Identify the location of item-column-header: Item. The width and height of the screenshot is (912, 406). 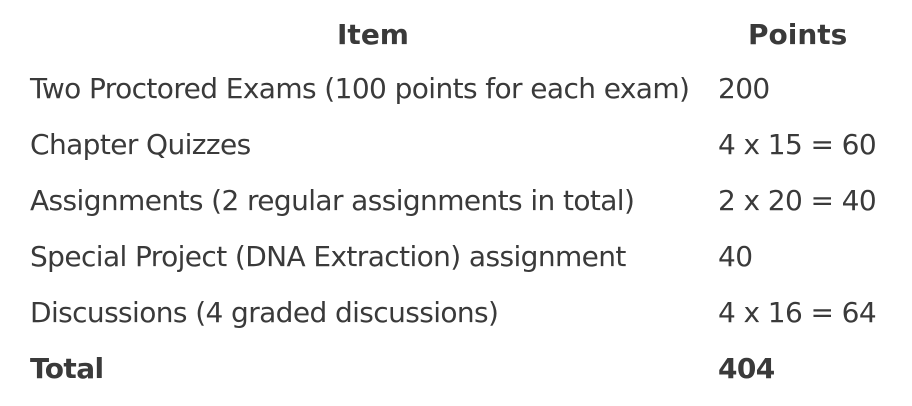
(373, 34).